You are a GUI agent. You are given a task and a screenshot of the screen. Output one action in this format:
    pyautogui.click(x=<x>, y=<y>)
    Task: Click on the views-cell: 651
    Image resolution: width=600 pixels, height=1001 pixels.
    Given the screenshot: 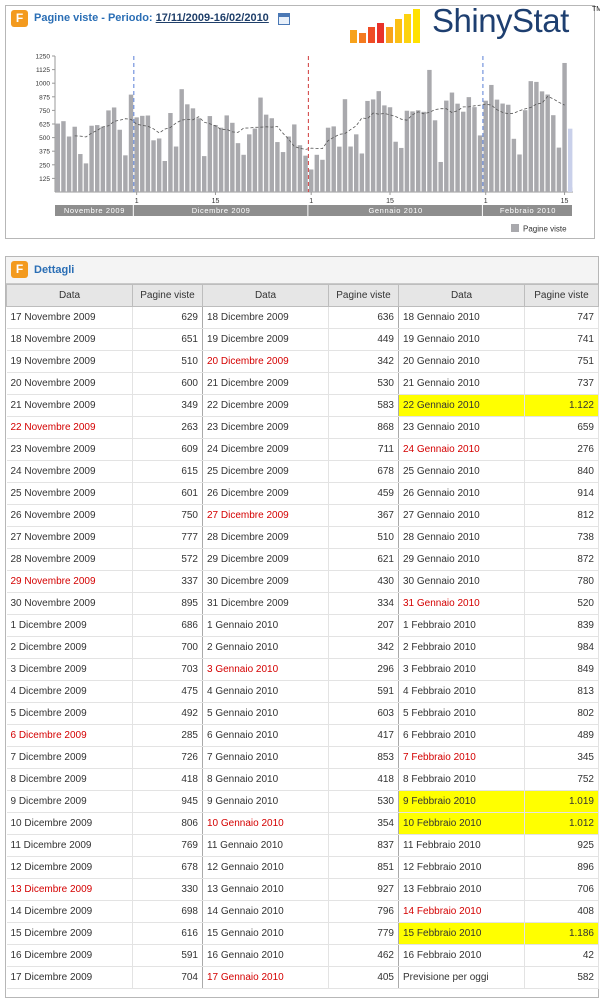 What is the action you would take?
    pyautogui.click(x=167, y=339)
    